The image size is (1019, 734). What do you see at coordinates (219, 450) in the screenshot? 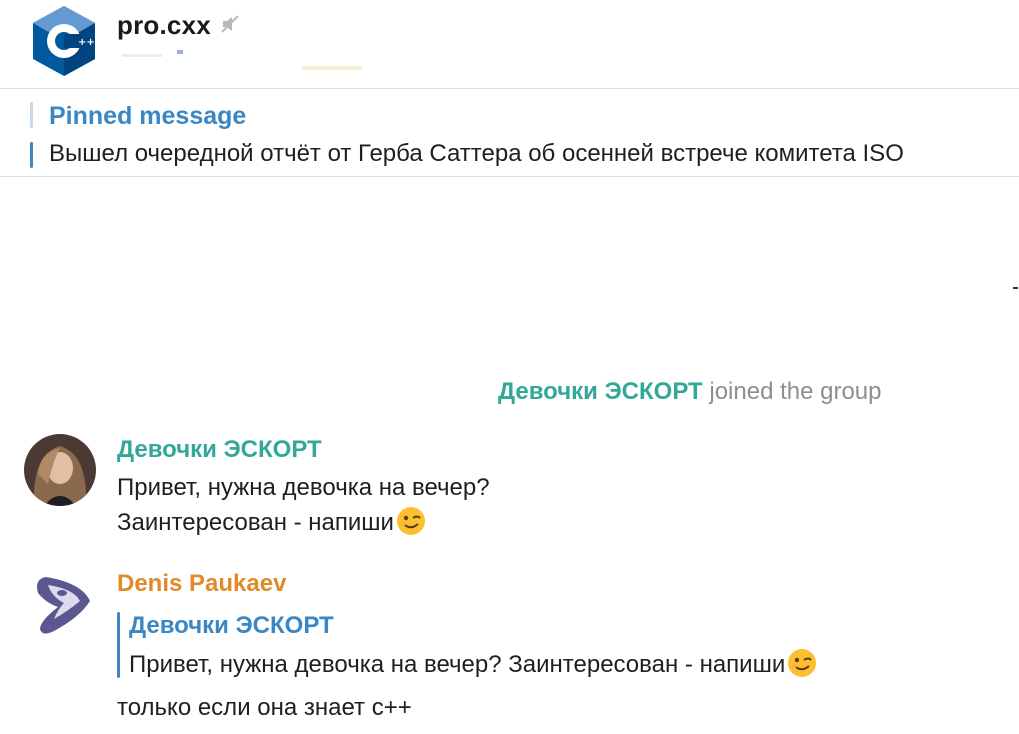
I see `message-sender: Девочки ЭСКОРТ` at bounding box center [219, 450].